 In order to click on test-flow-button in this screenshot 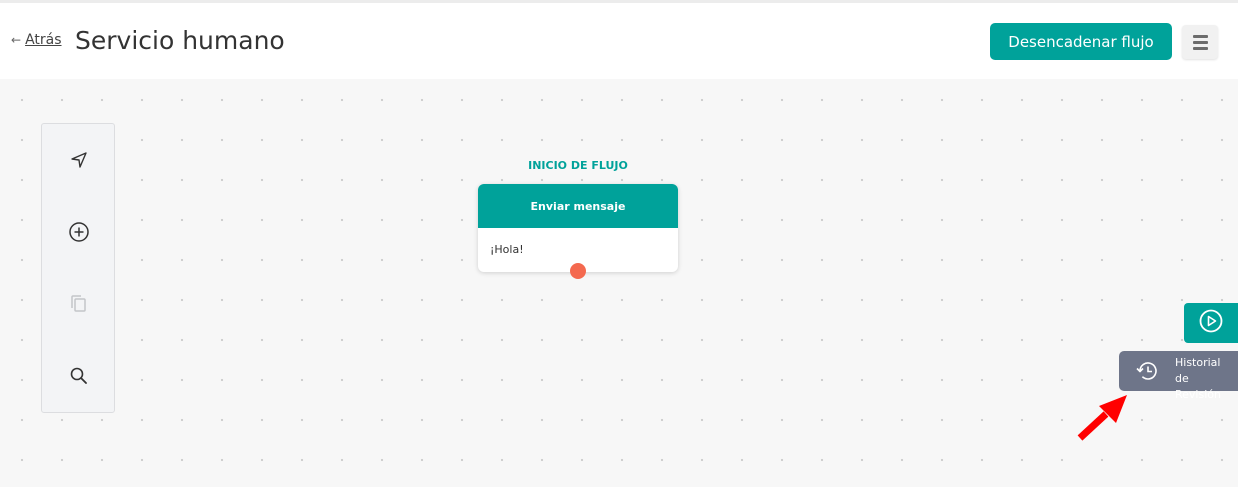, I will do `click(1211, 323)`.